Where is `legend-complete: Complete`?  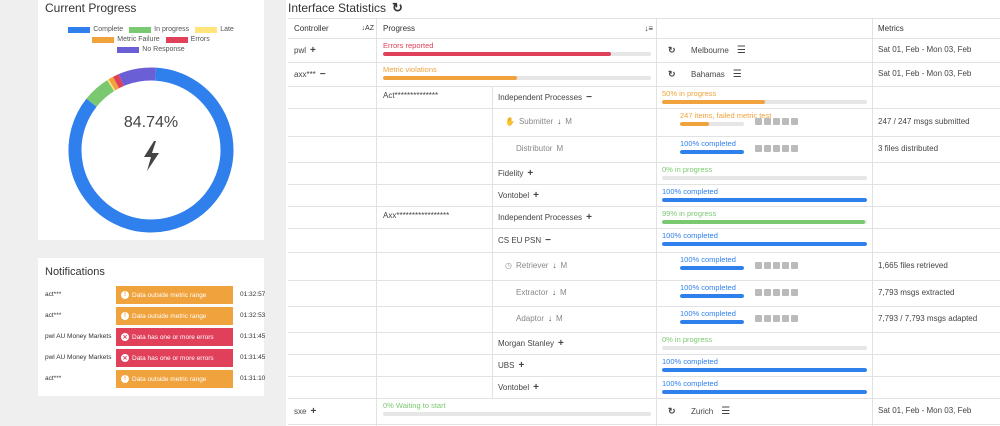 legend-complete: Complete is located at coordinates (95, 29).